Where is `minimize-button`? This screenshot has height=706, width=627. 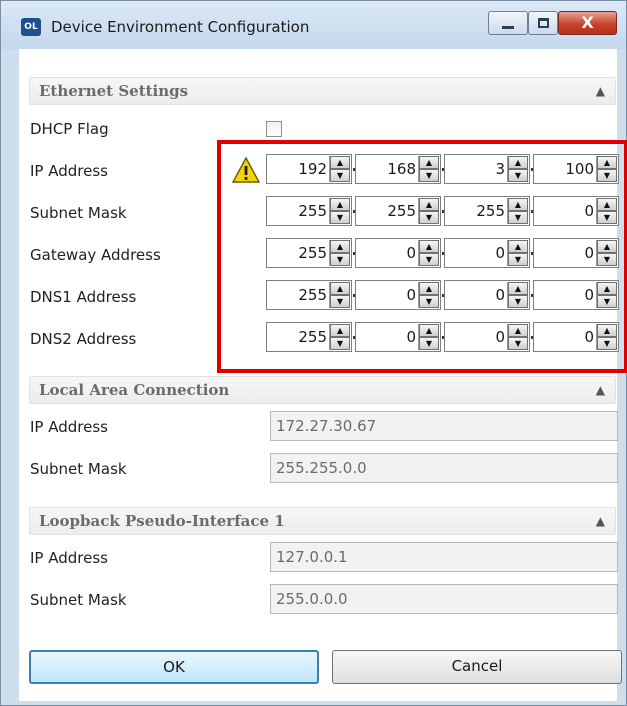
minimize-button is located at coordinates (508, 23).